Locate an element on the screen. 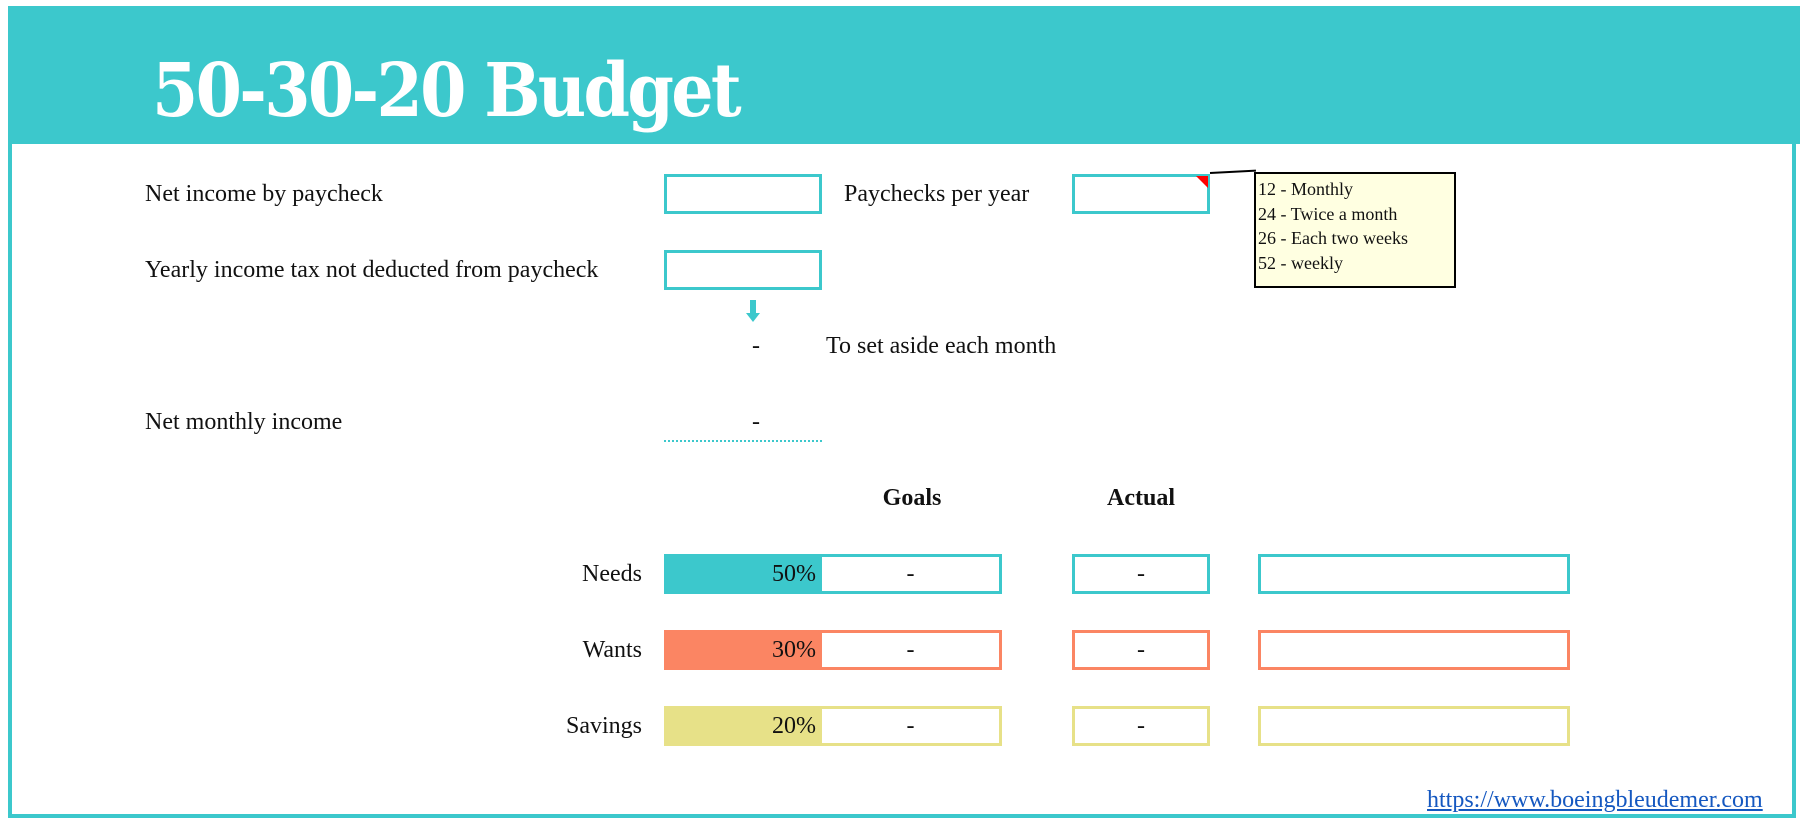 Image resolution: width=1808 pixels, height=830 pixels. website-link: https://www.boeingbleudemer.com is located at coordinates (1595, 800).